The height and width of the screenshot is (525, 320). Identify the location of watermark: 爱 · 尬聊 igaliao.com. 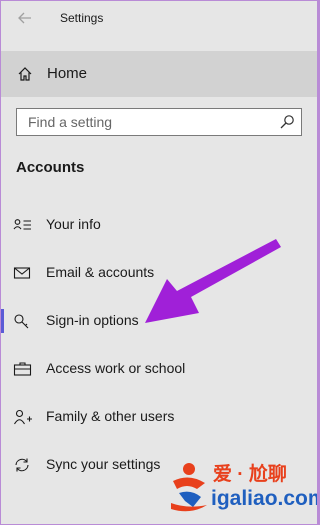
(242, 488).